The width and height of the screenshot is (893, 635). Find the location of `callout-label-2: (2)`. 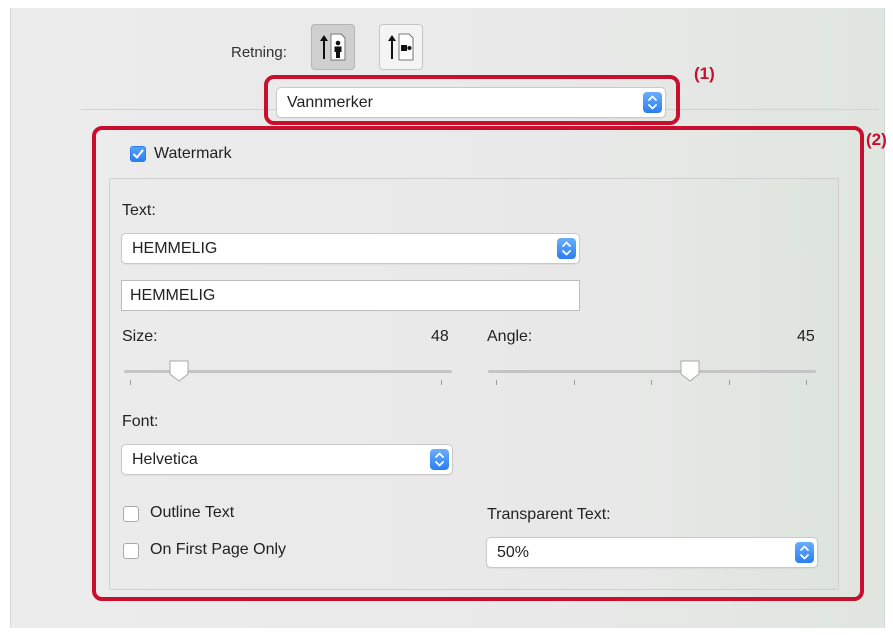

callout-label-2: (2) is located at coordinates (876, 139).